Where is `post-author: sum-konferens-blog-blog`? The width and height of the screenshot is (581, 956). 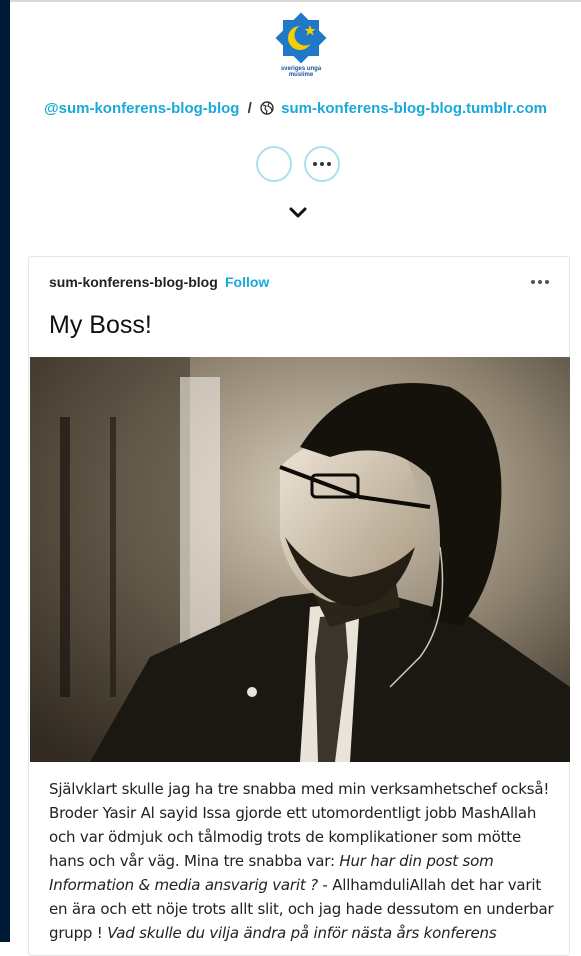 post-author: sum-konferens-blog-blog is located at coordinates (133, 282).